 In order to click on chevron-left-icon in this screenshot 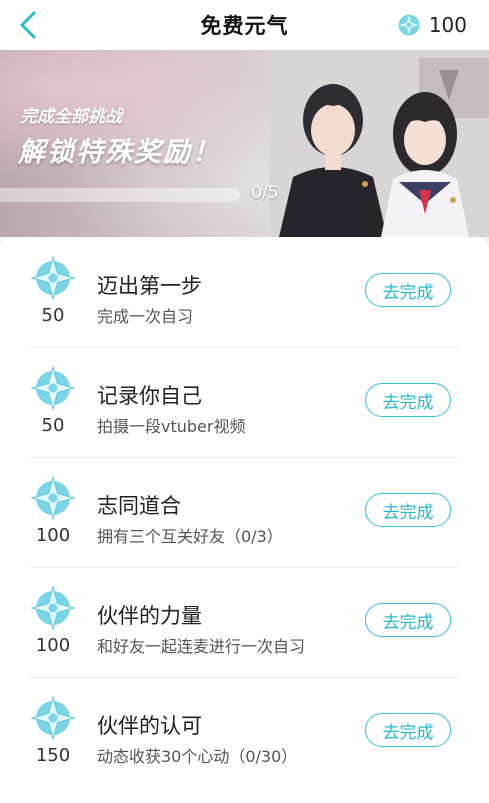, I will do `click(28, 25)`.